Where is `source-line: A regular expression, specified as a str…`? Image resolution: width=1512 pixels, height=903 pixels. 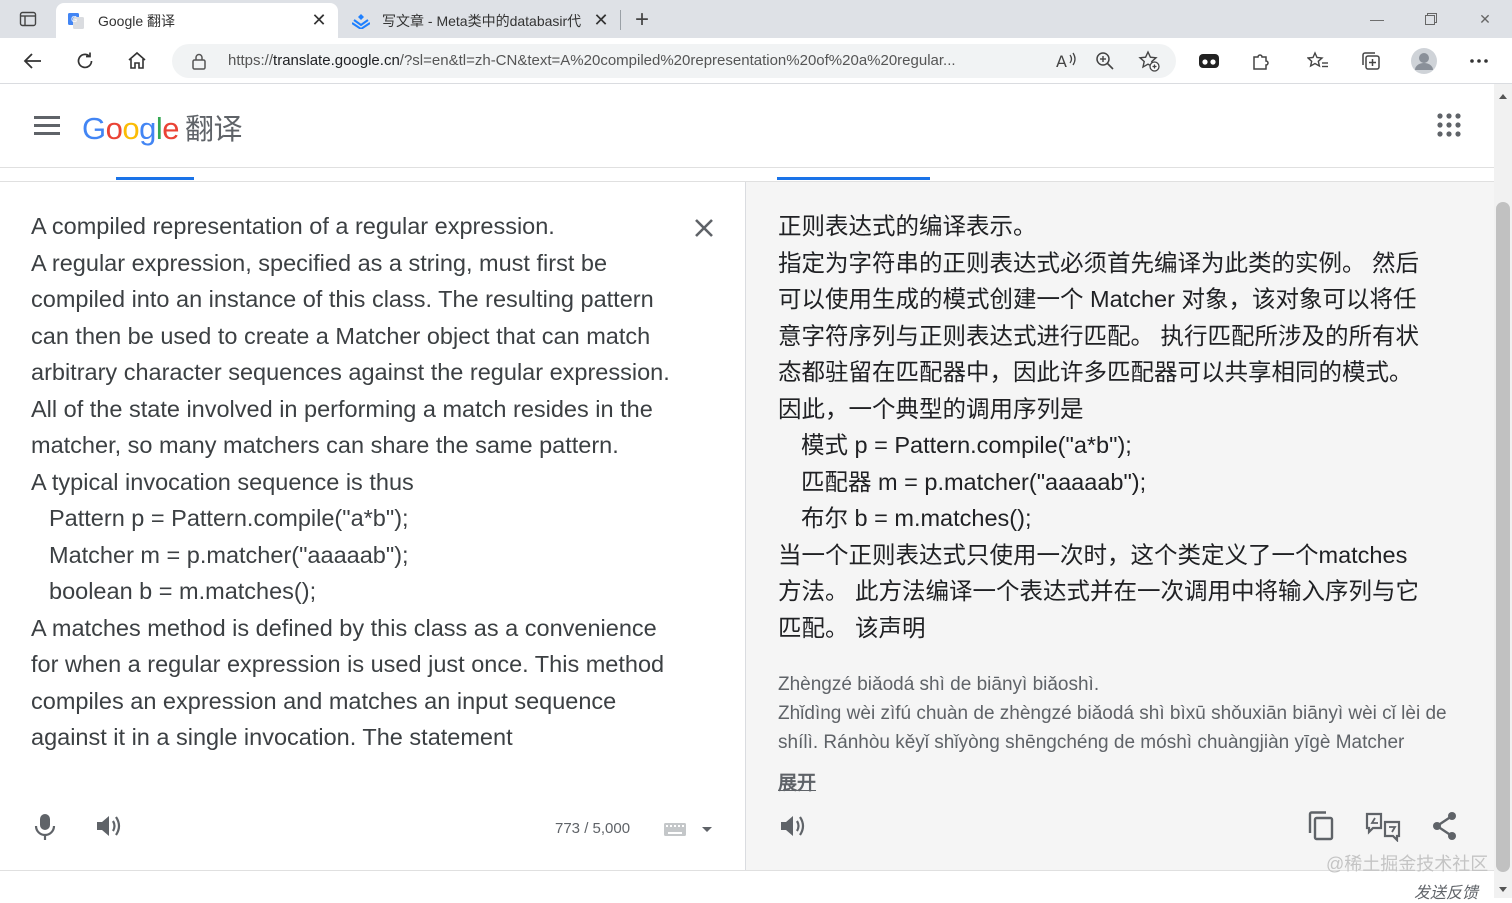 source-line: A regular expression, specified as a str… is located at coordinates (319, 262).